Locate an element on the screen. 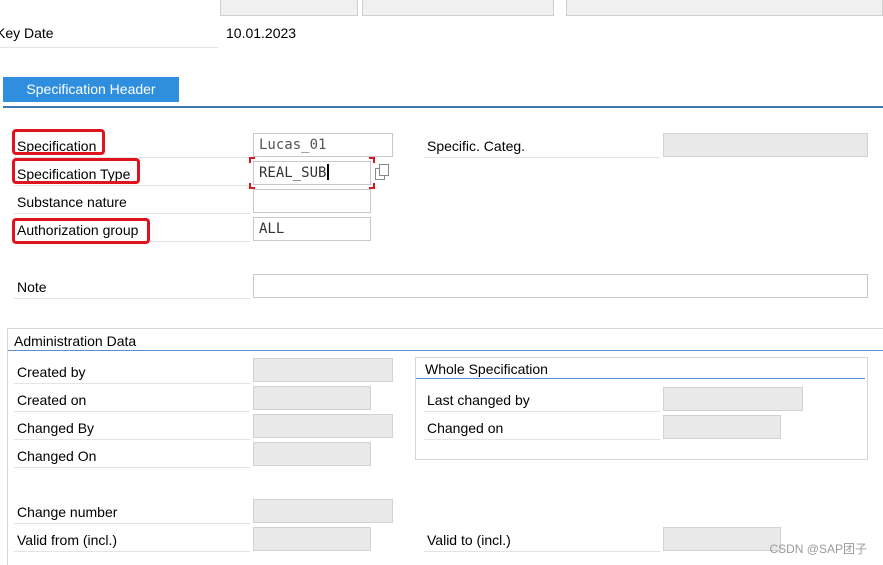  valid-to-label: Valid to (incl.) is located at coordinates (469, 540).